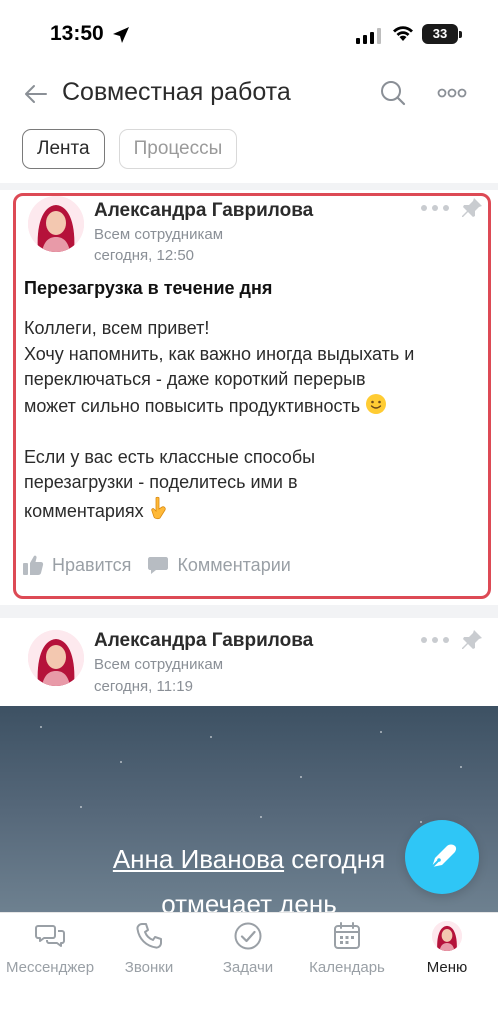  I want to click on post-body-line: комментариях, so click(84, 510).